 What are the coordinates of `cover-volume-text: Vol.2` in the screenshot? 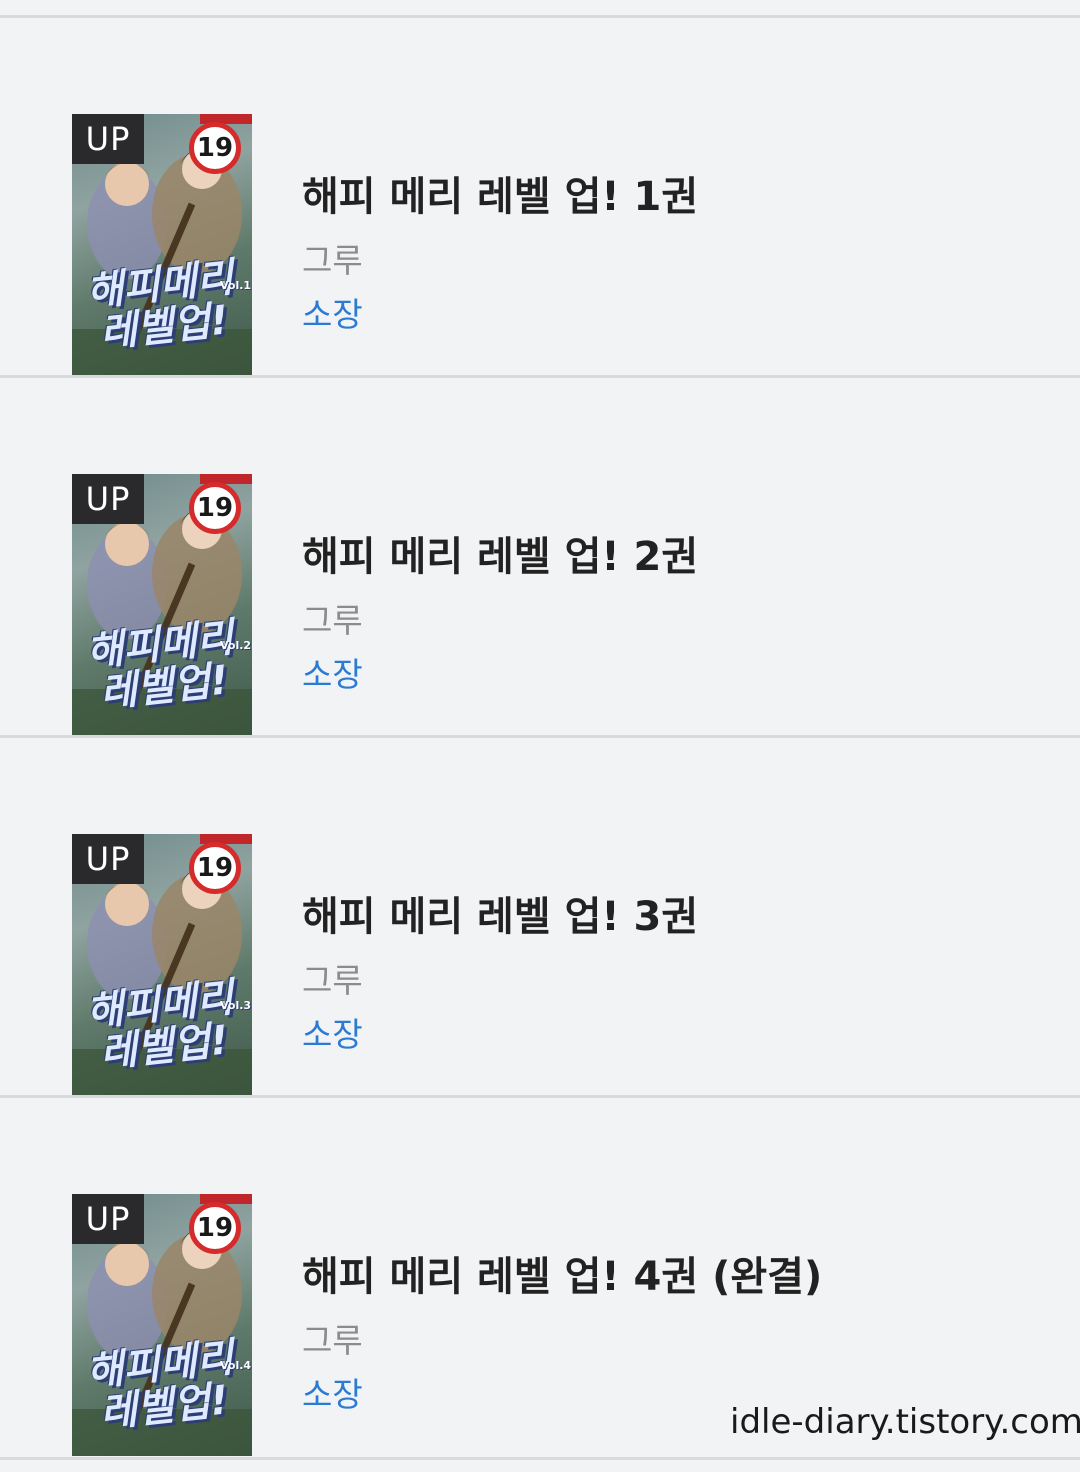 It's located at (236, 645).